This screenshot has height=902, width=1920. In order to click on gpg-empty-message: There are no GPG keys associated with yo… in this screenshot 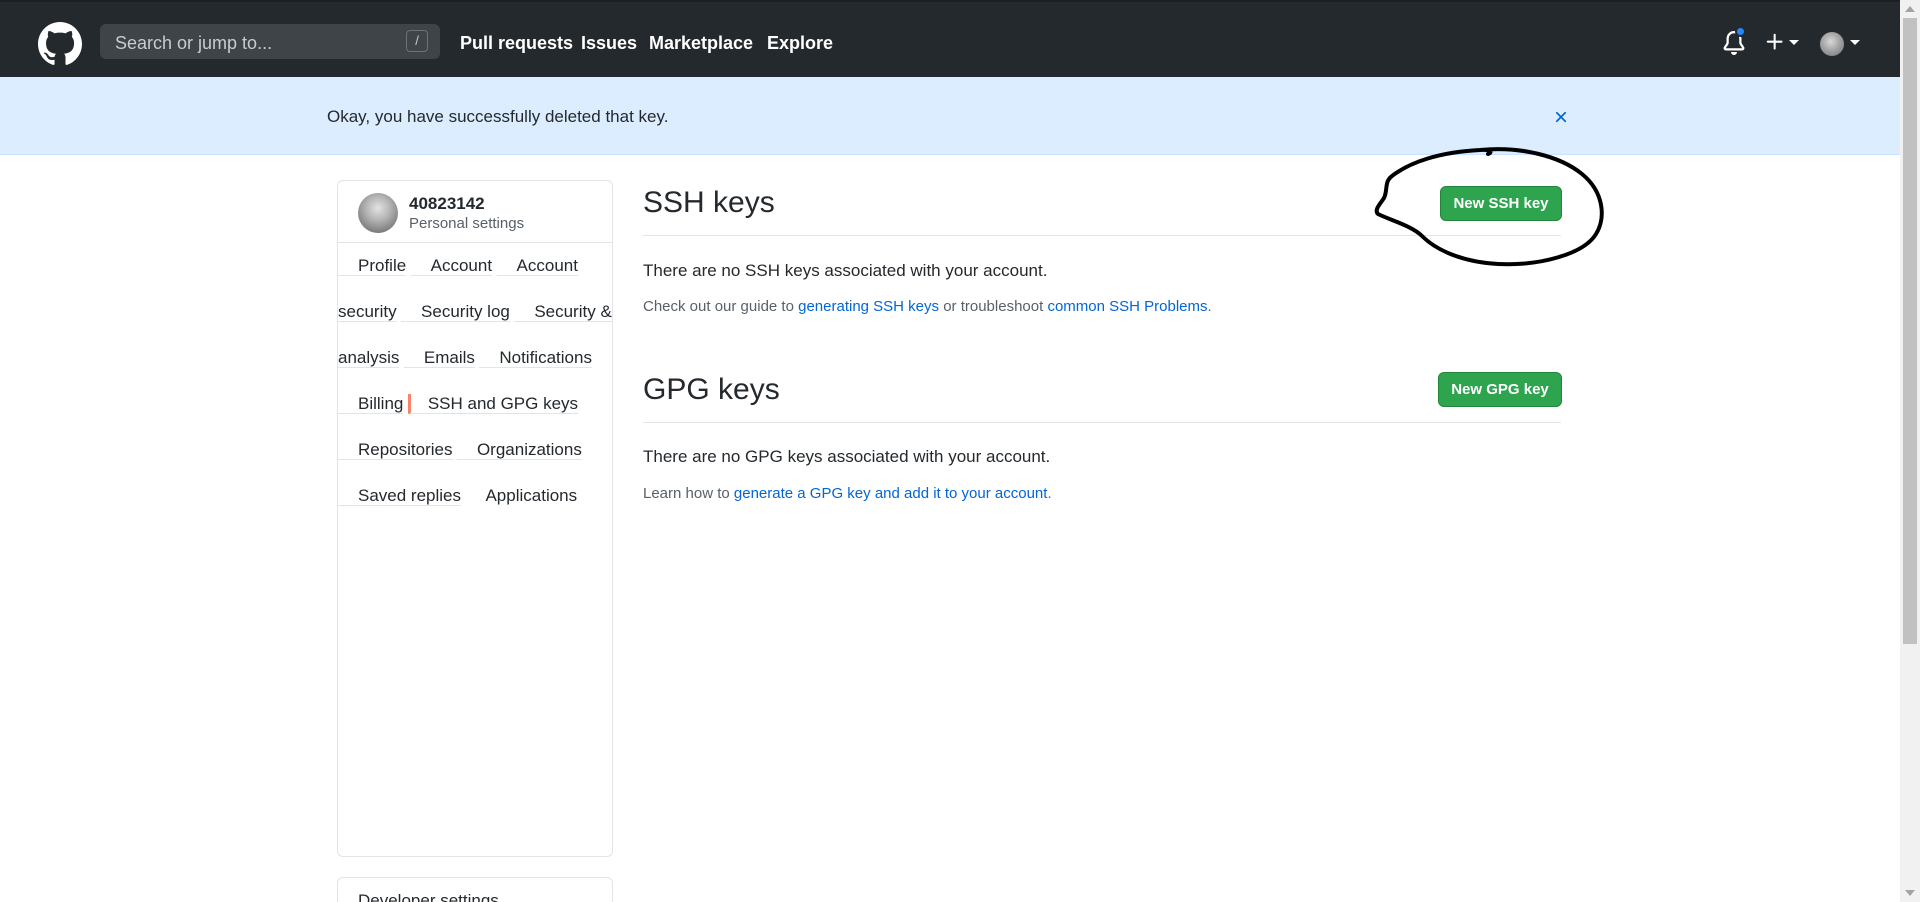, I will do `click(847, 456)`.